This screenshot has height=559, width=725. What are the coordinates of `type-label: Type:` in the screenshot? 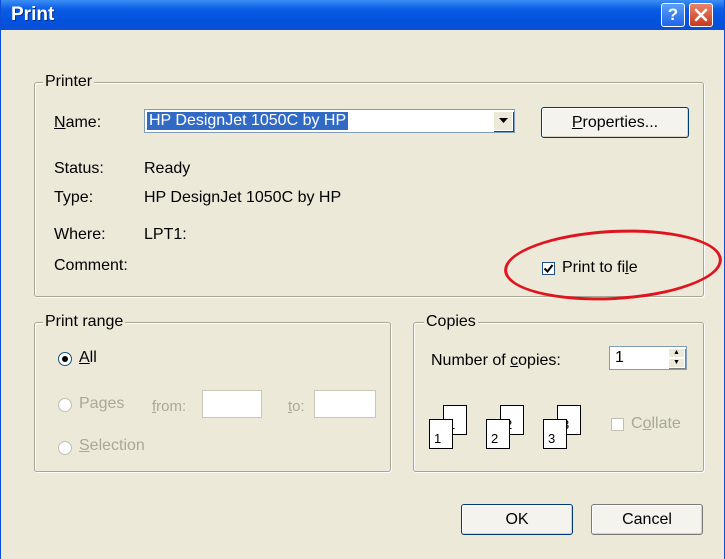 It's located at (74, 197).